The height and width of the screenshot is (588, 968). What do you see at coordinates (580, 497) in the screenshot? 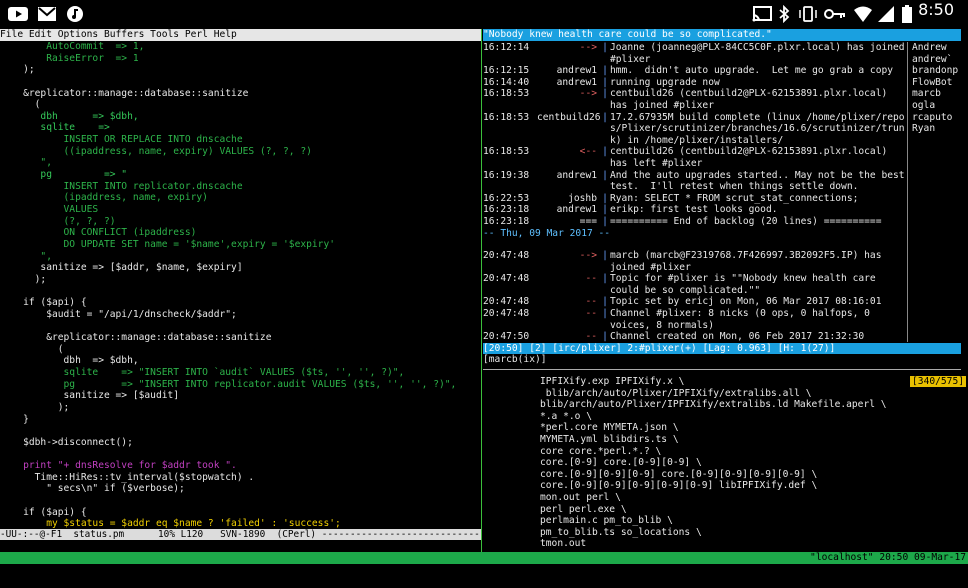
I see `shell-line: mon.out perl \` at bounding box center [580, 497].